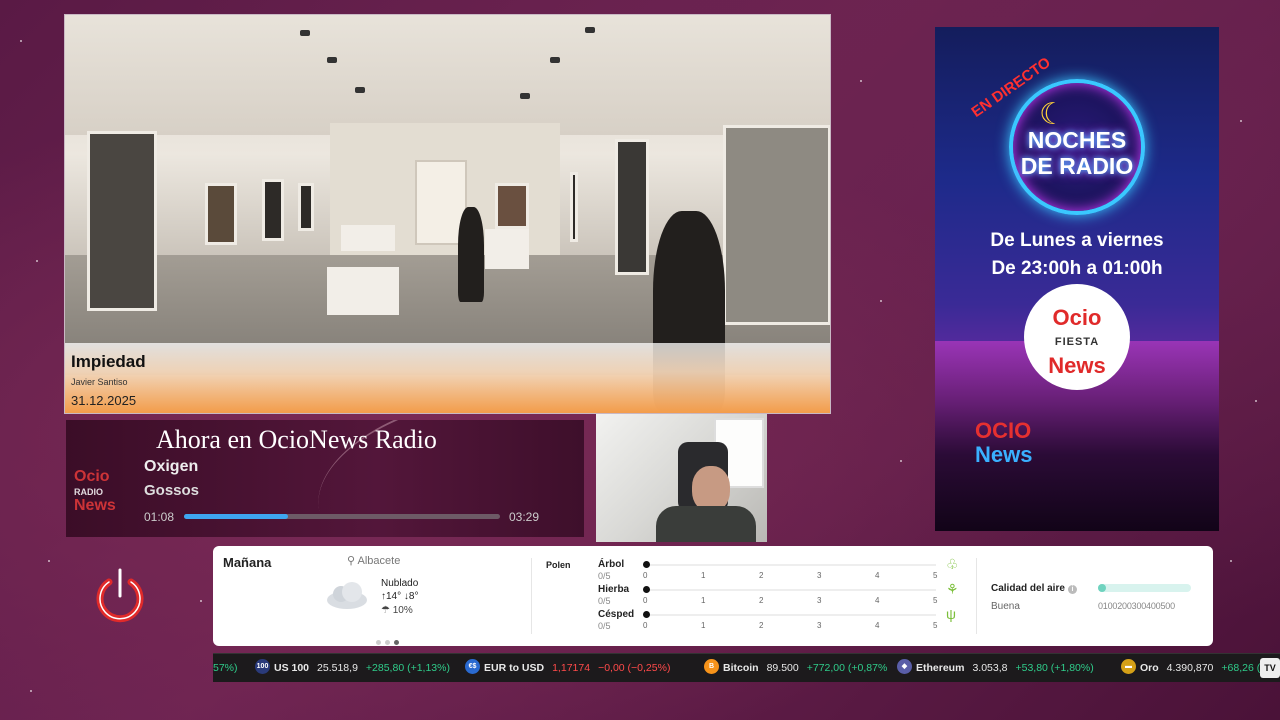 The width and height of the screenshot is (1280, 720). What do you see at coordinates (337, 668) in the screenshot?
I see `asset-price: 25.518,9` at bounding box center [337, 668].